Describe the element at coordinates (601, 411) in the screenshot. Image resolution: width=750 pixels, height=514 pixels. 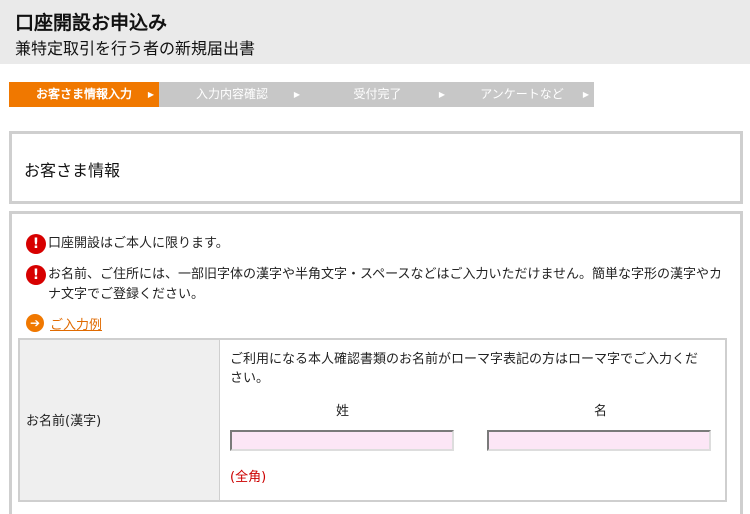
I see `given-name-label: 名` at that location.